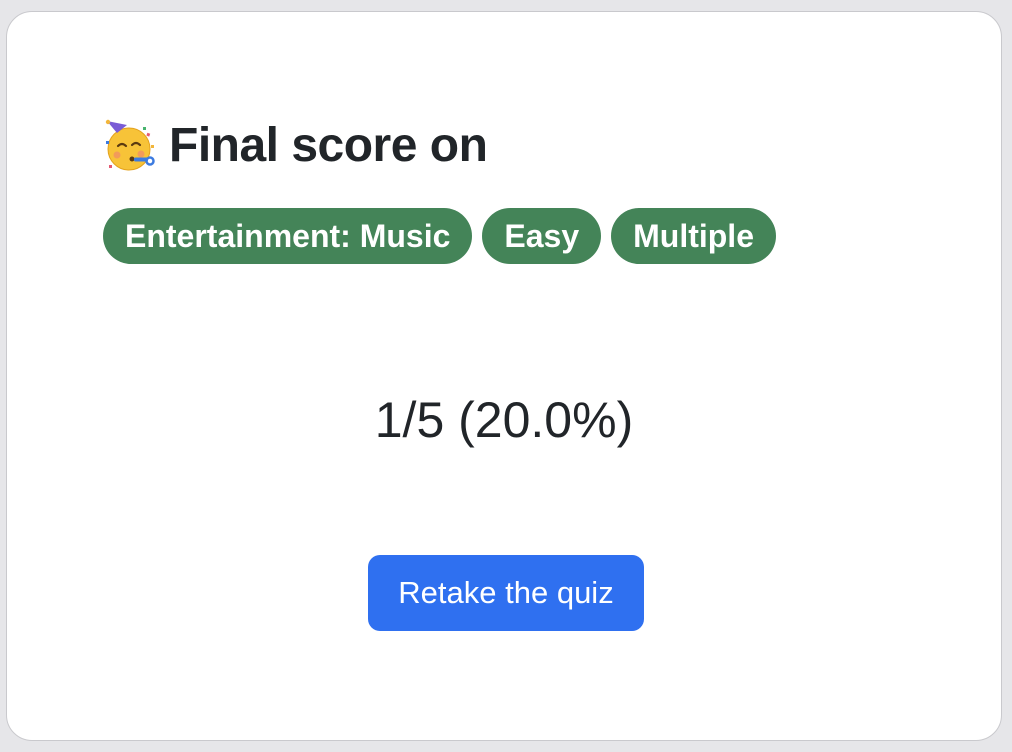  I want to click on difficulty-badge: Easy, so click(542, 236).